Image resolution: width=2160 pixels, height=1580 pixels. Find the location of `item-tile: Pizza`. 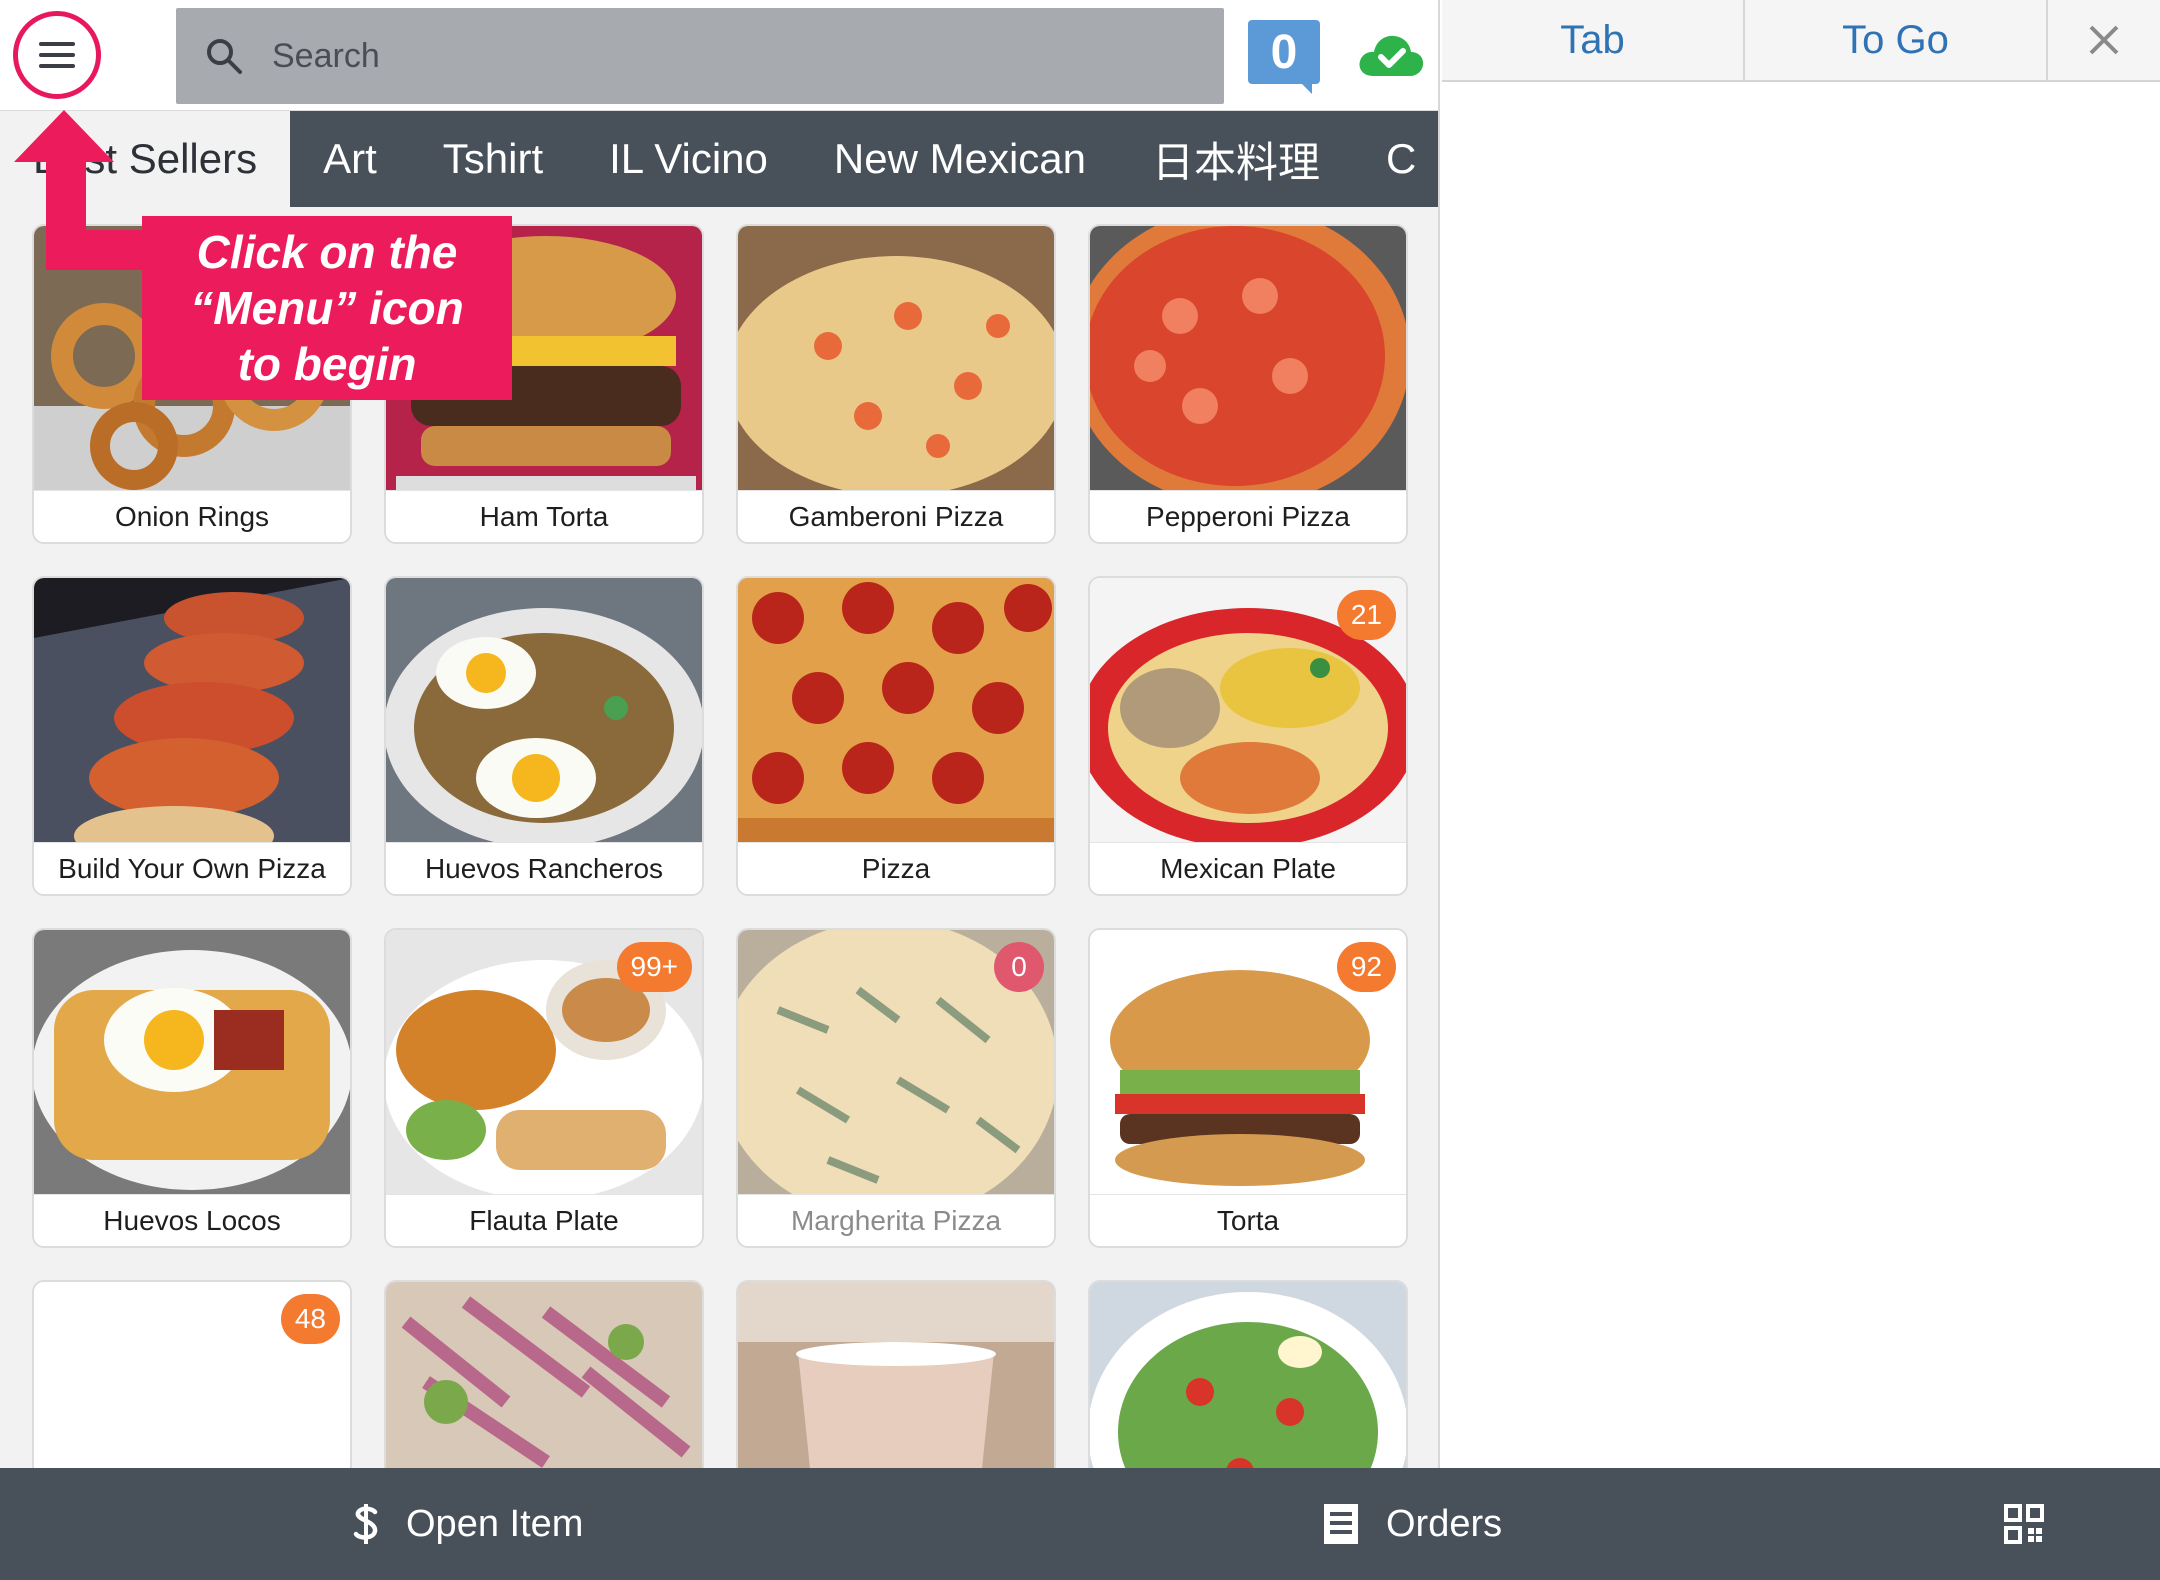

item-tile: Pizza is located at coordinates (896, 736).